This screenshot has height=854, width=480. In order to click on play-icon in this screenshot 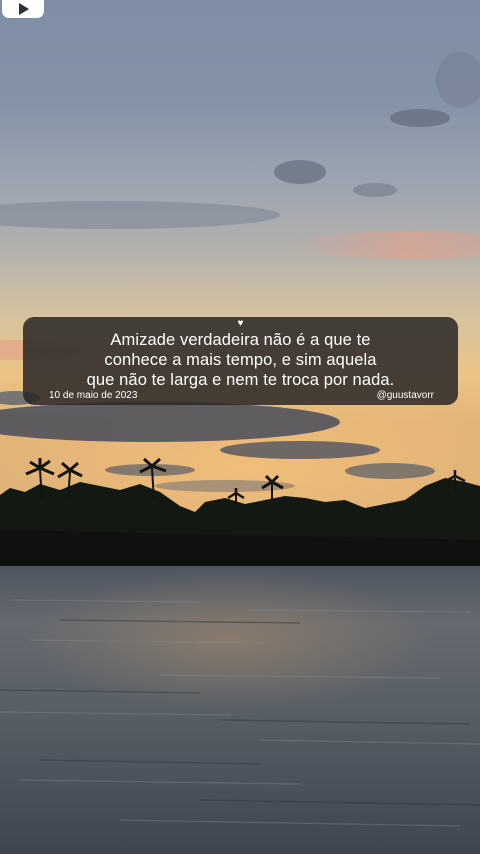, I will do `click(24, 9)`.